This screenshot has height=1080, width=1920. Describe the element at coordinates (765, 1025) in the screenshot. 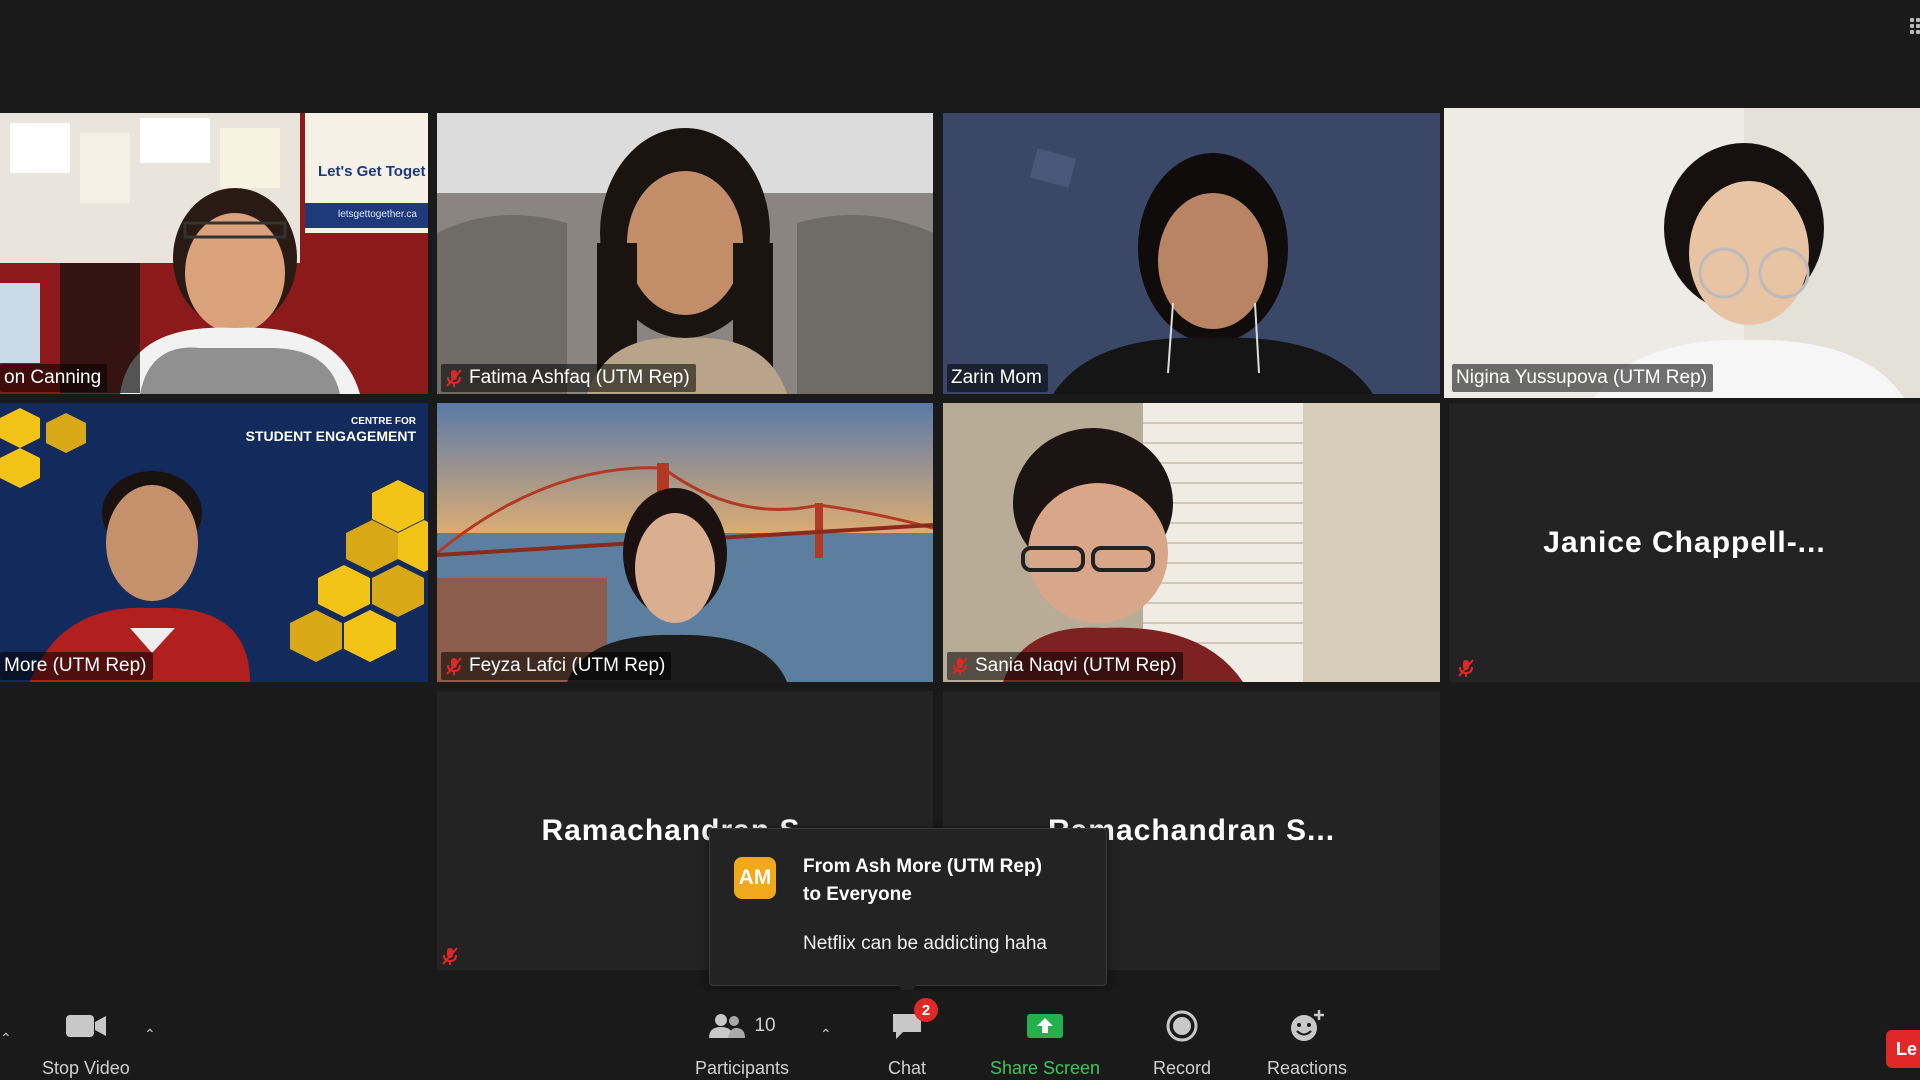

I see `participants-count: 10` at that location.